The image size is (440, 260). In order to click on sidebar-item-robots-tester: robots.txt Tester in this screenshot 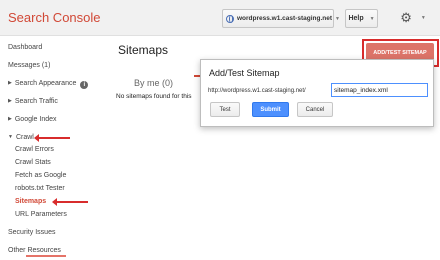, I will do `click(40, 188)`.